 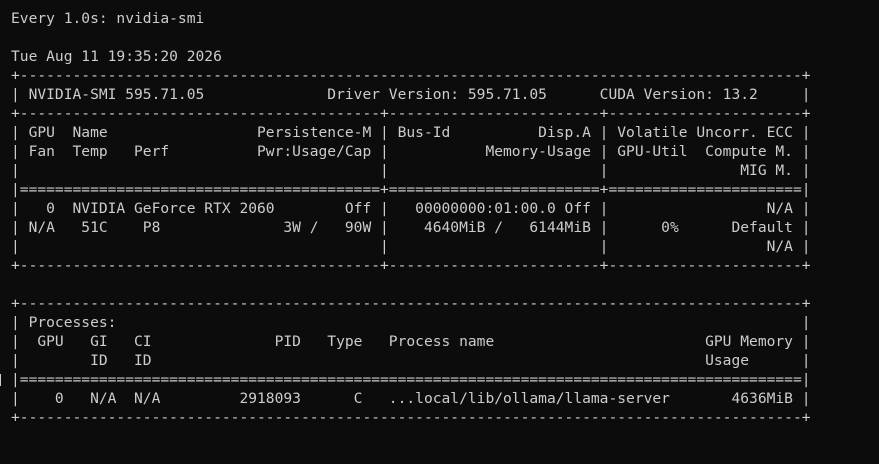 What do you see at coordinates (411, 360) in the screenshot?
I see `processes-header-row-2: | ID ID Usage |` at bounding box center [411, 360].